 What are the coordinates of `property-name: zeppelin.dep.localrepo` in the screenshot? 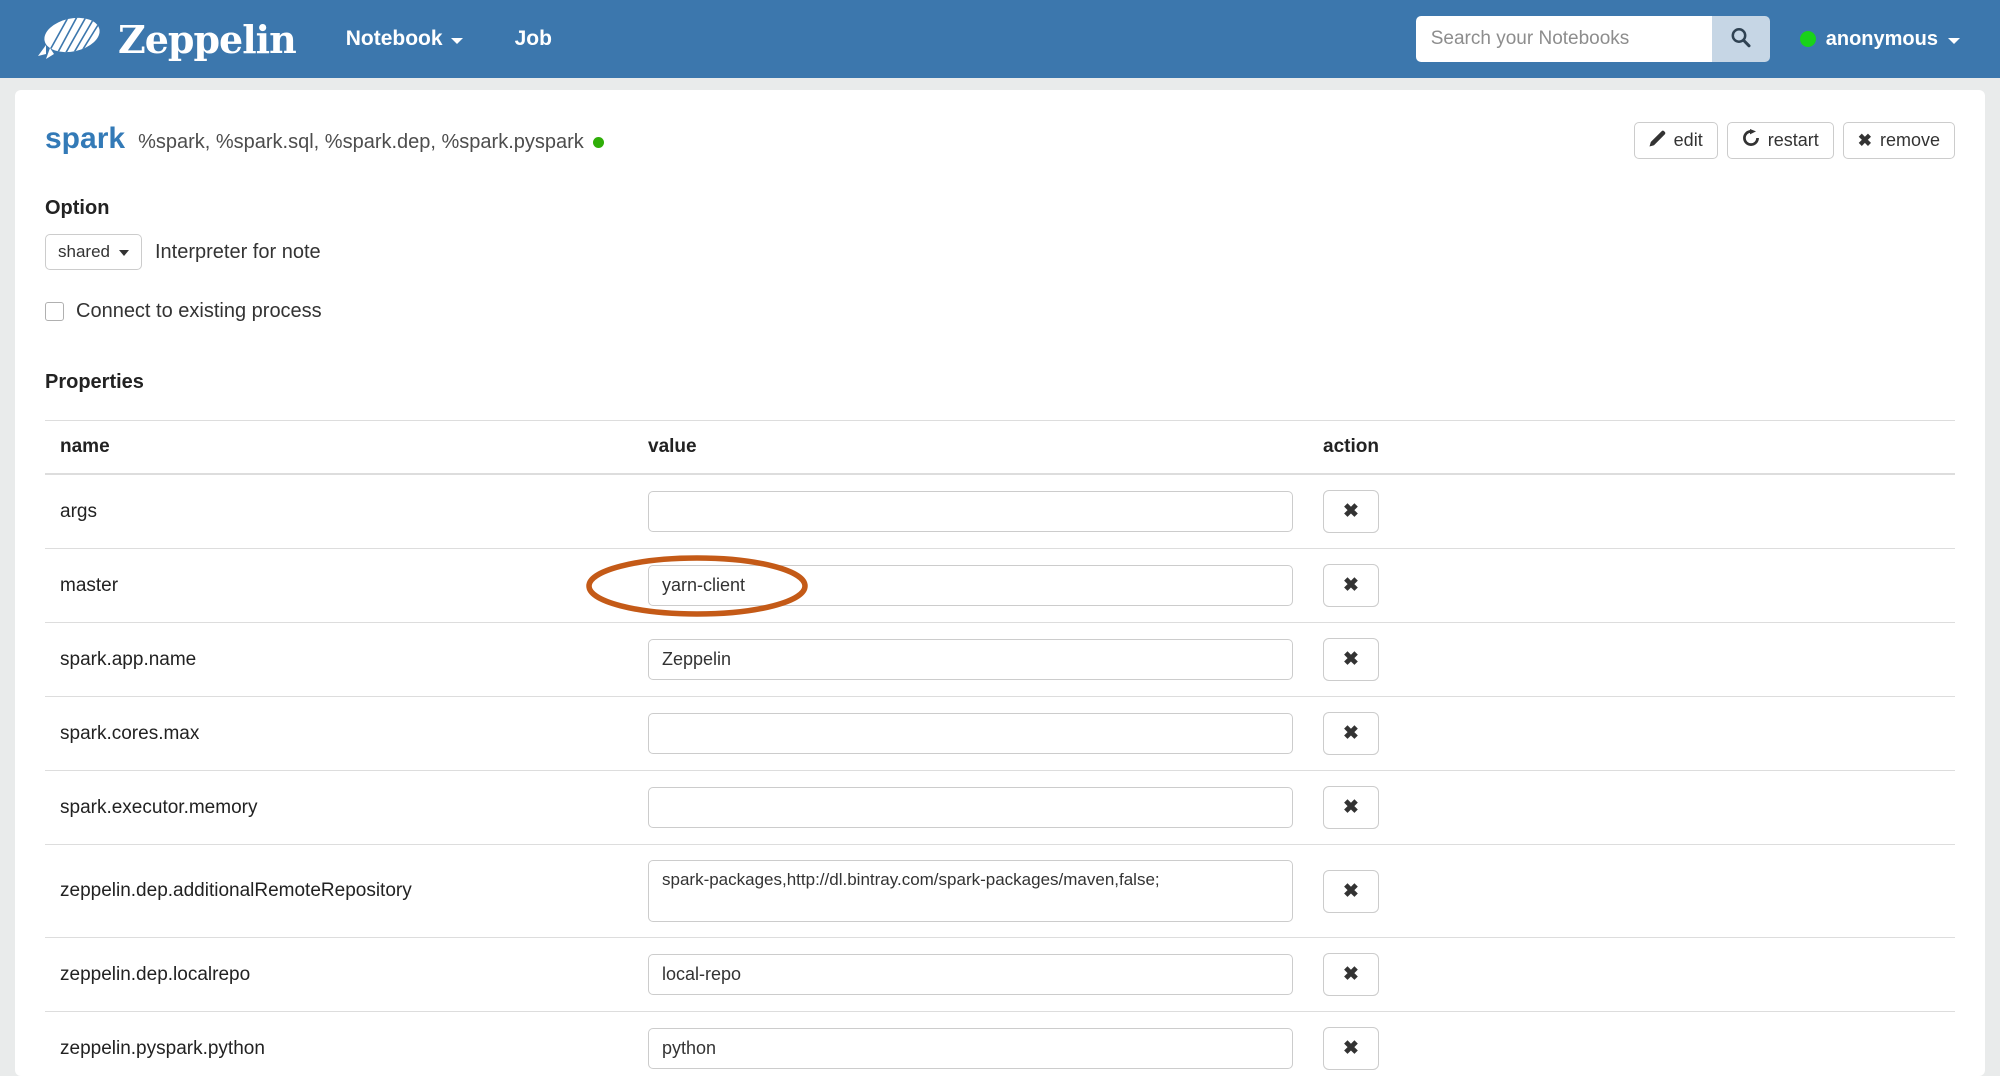 It's located at (339, 974).